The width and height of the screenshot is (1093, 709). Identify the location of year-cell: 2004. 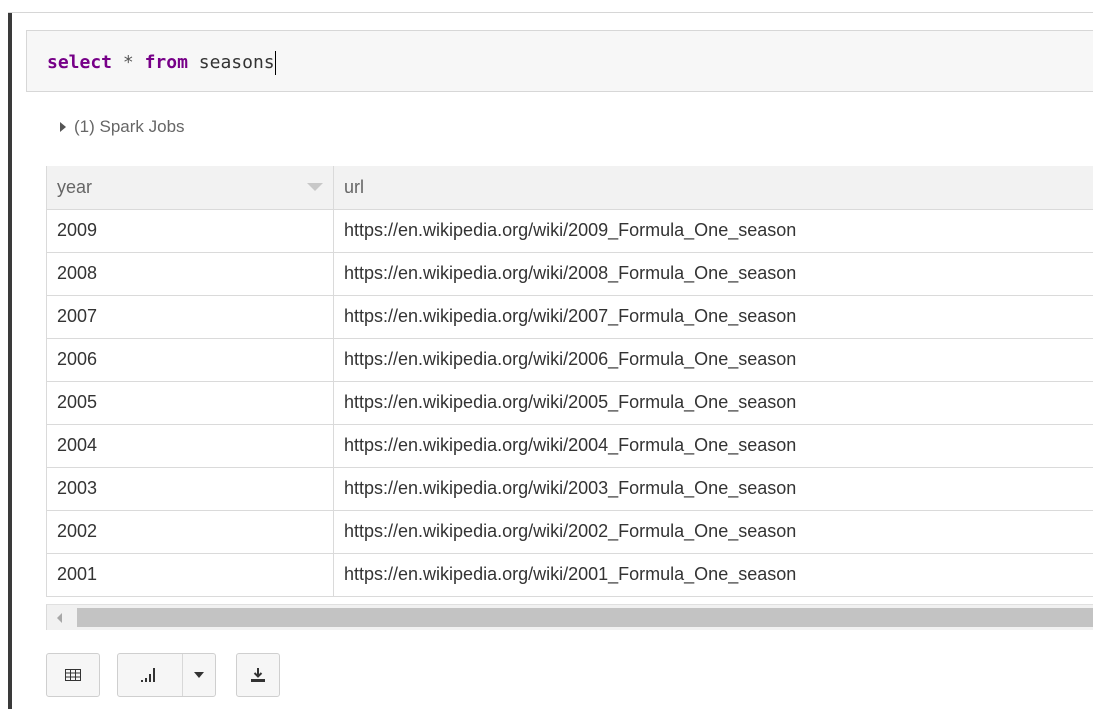
(190, 446).